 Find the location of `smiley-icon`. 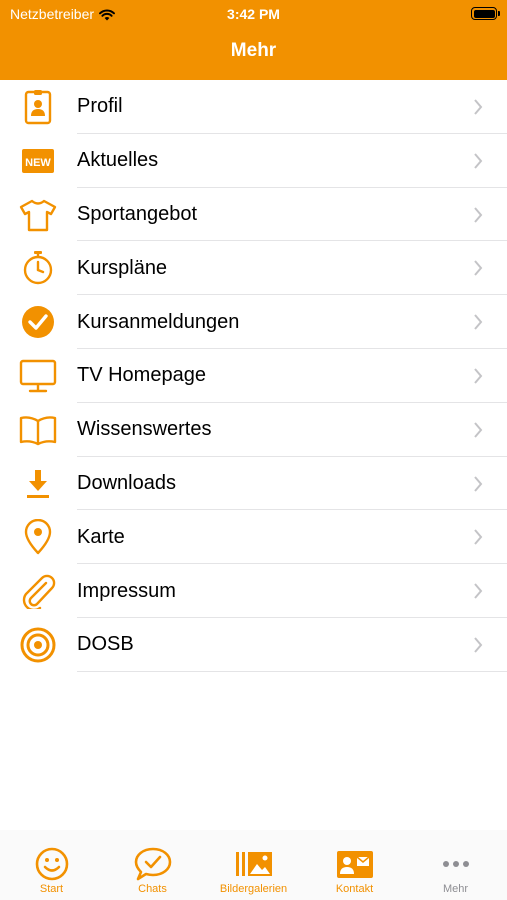

smiley-icon is located at coordinates (51, 864).